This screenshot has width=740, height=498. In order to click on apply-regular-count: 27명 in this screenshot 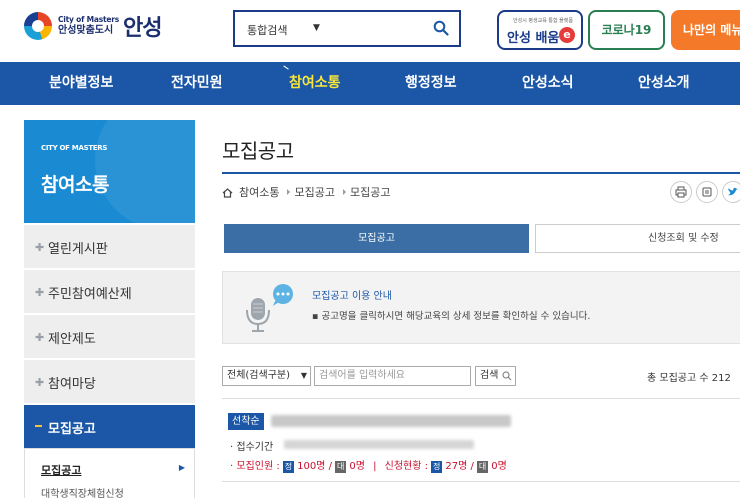, I will do `click(456, 466)`.